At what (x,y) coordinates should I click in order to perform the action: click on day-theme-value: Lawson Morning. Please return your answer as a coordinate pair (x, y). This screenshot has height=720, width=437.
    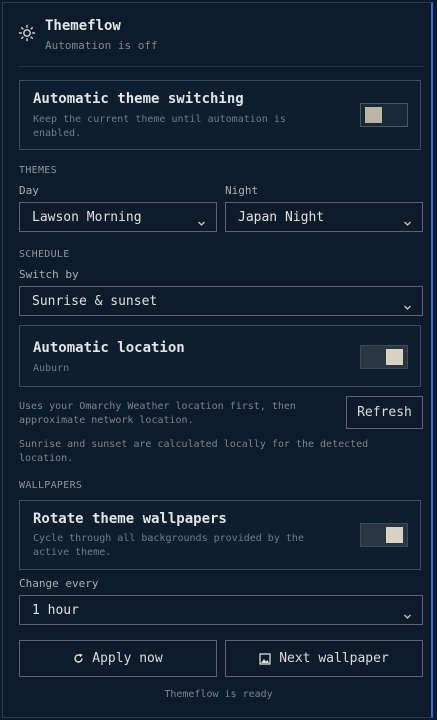
    Looking at the image, I should click on (87, 217).